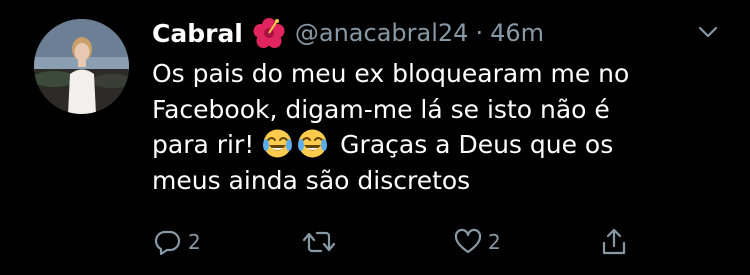  I want to click on reply-icon, so click(168, 242).